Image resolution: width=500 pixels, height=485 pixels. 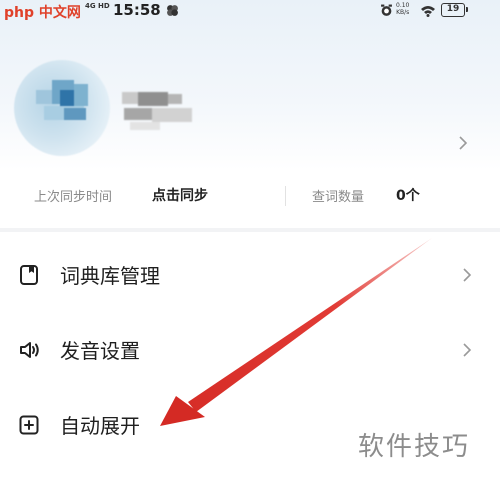 I want to click on network-speed-unit: KB/s, so click(x=403, y=12).